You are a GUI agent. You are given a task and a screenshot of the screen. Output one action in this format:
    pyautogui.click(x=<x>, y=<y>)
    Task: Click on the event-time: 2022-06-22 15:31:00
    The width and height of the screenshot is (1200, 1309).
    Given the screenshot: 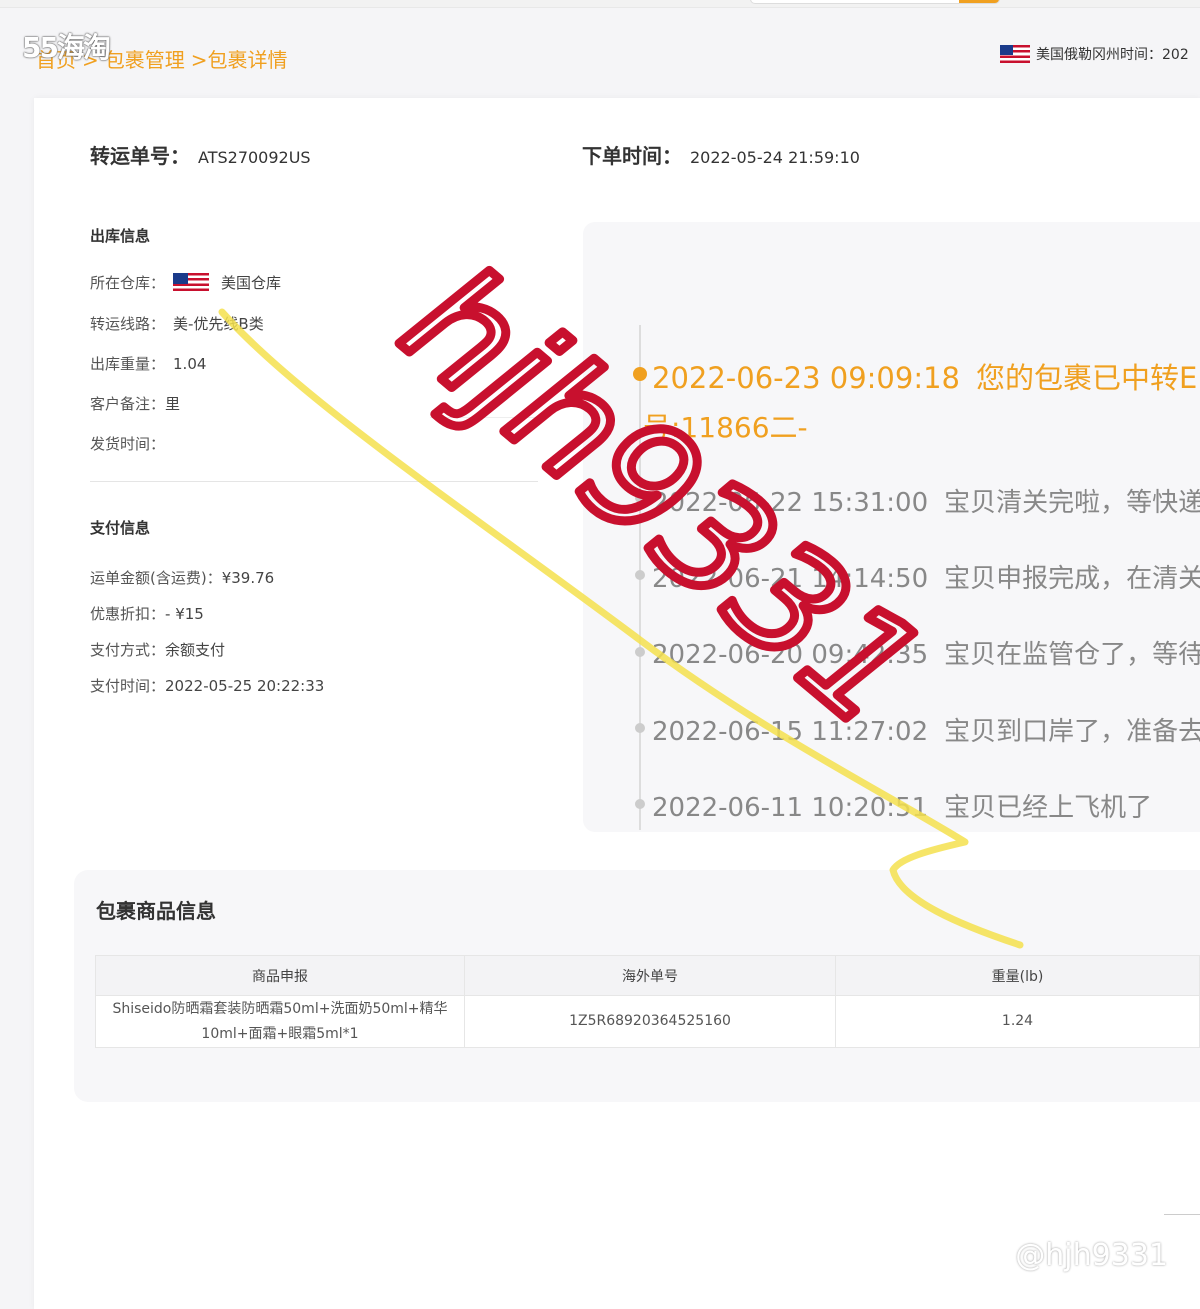 What is the action you would take?
    pyautogui.click(x=790, y=503)
    